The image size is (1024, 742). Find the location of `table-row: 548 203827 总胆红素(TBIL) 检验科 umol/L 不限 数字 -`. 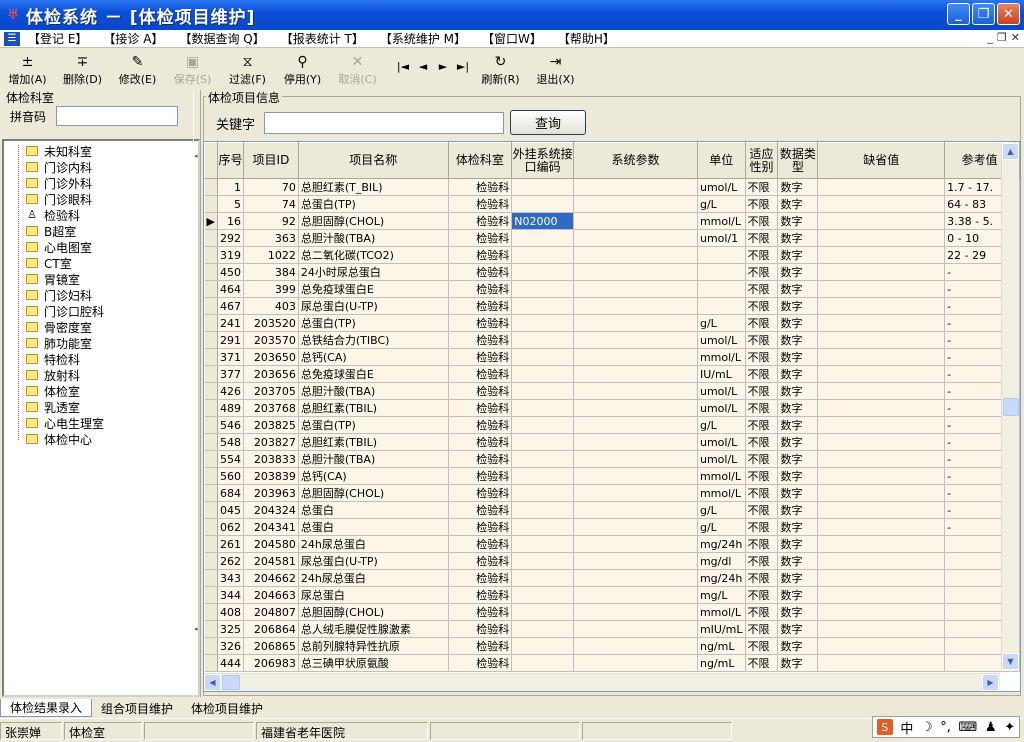

table-row: 548 203827 总胆红素(TBIL) 检验科 umol/L 不限 数字 - is located at coordinates (612, 442).